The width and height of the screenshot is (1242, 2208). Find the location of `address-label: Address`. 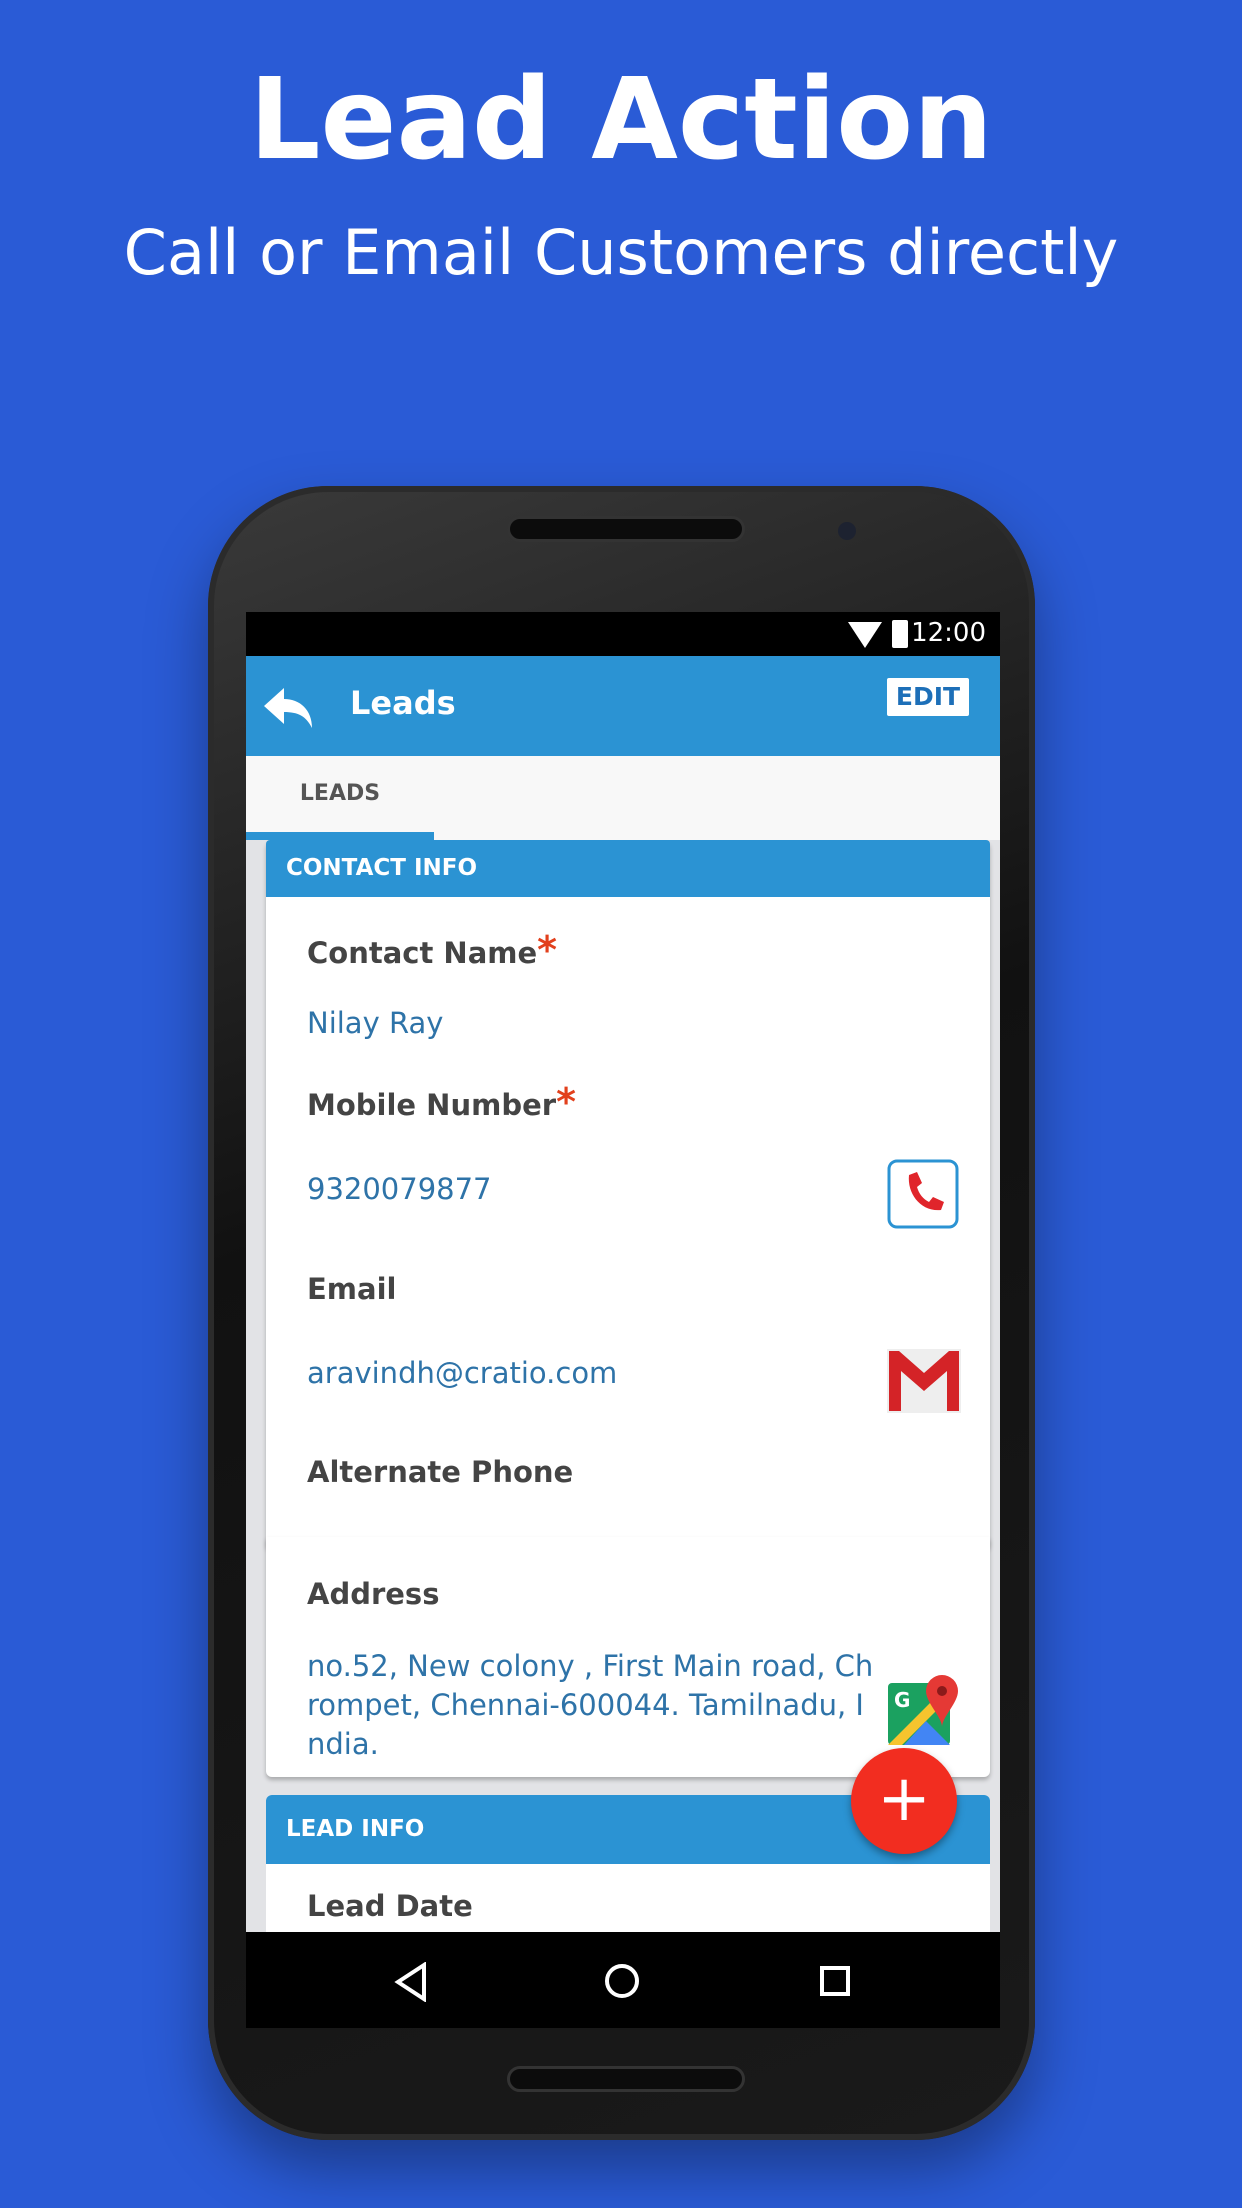

address-label: Address is located at coordinates (373, 1594).